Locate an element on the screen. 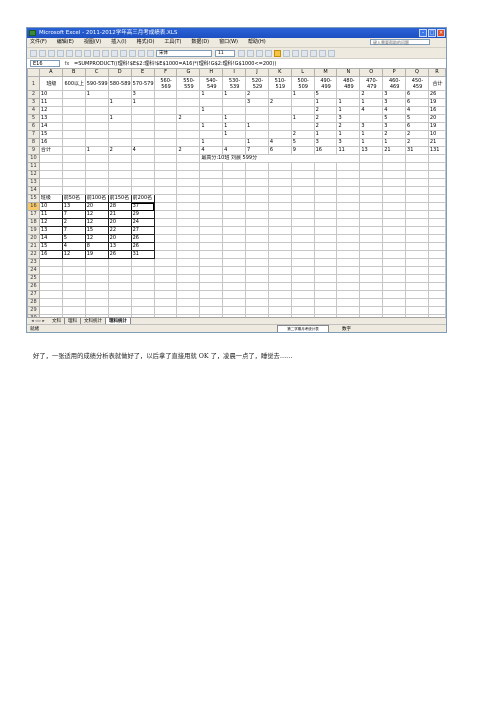 This screenshot has width=500, height=707. summary-cell: 31 is located at coordinates (142, 254).